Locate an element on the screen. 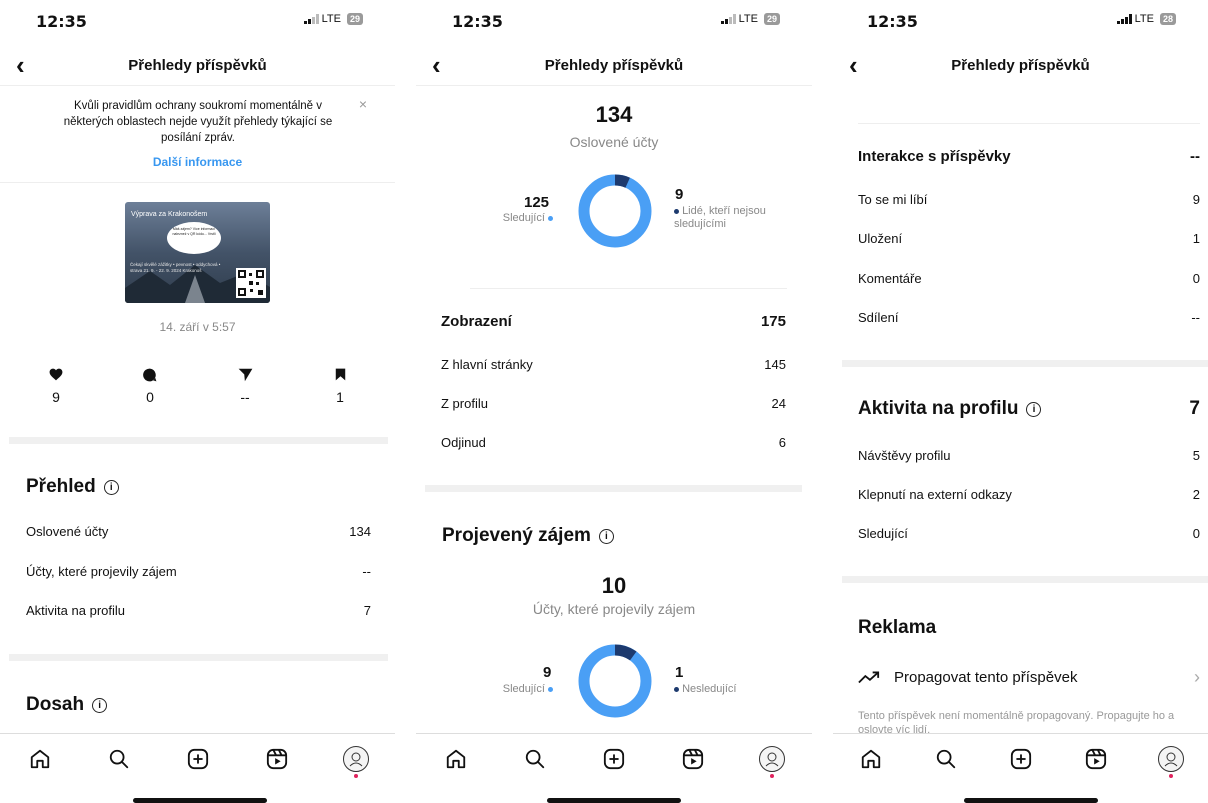  reach-title: Dosah i is located at coordinates (67, 705).